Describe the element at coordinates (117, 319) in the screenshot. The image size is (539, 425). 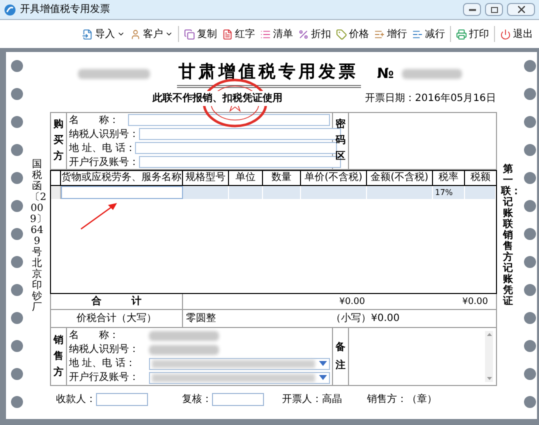
I see `grand-total-label: 价税合计（大写）` at that location.